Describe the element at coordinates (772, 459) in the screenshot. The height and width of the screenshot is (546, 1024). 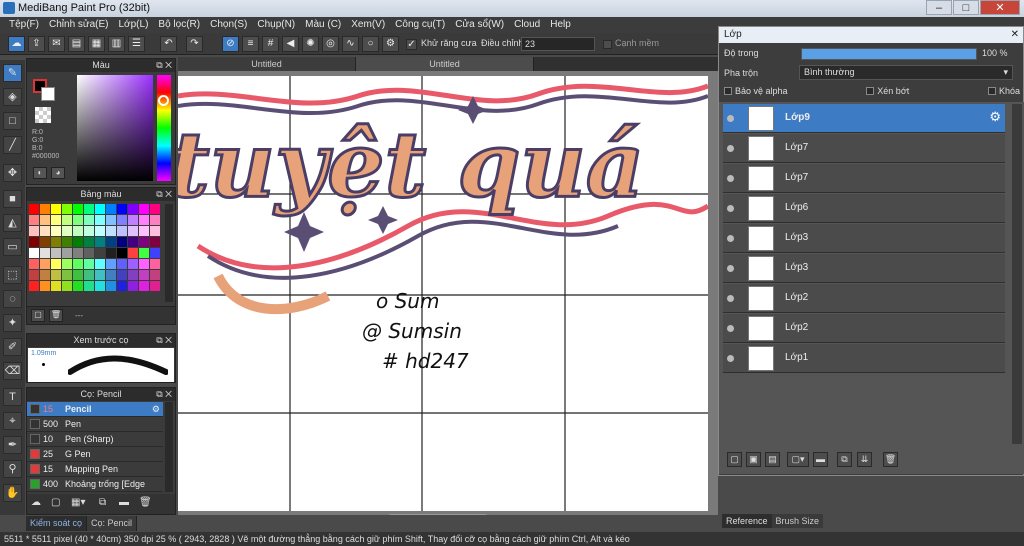
I see `new-8bit-layer-icon: ▤` at that location.